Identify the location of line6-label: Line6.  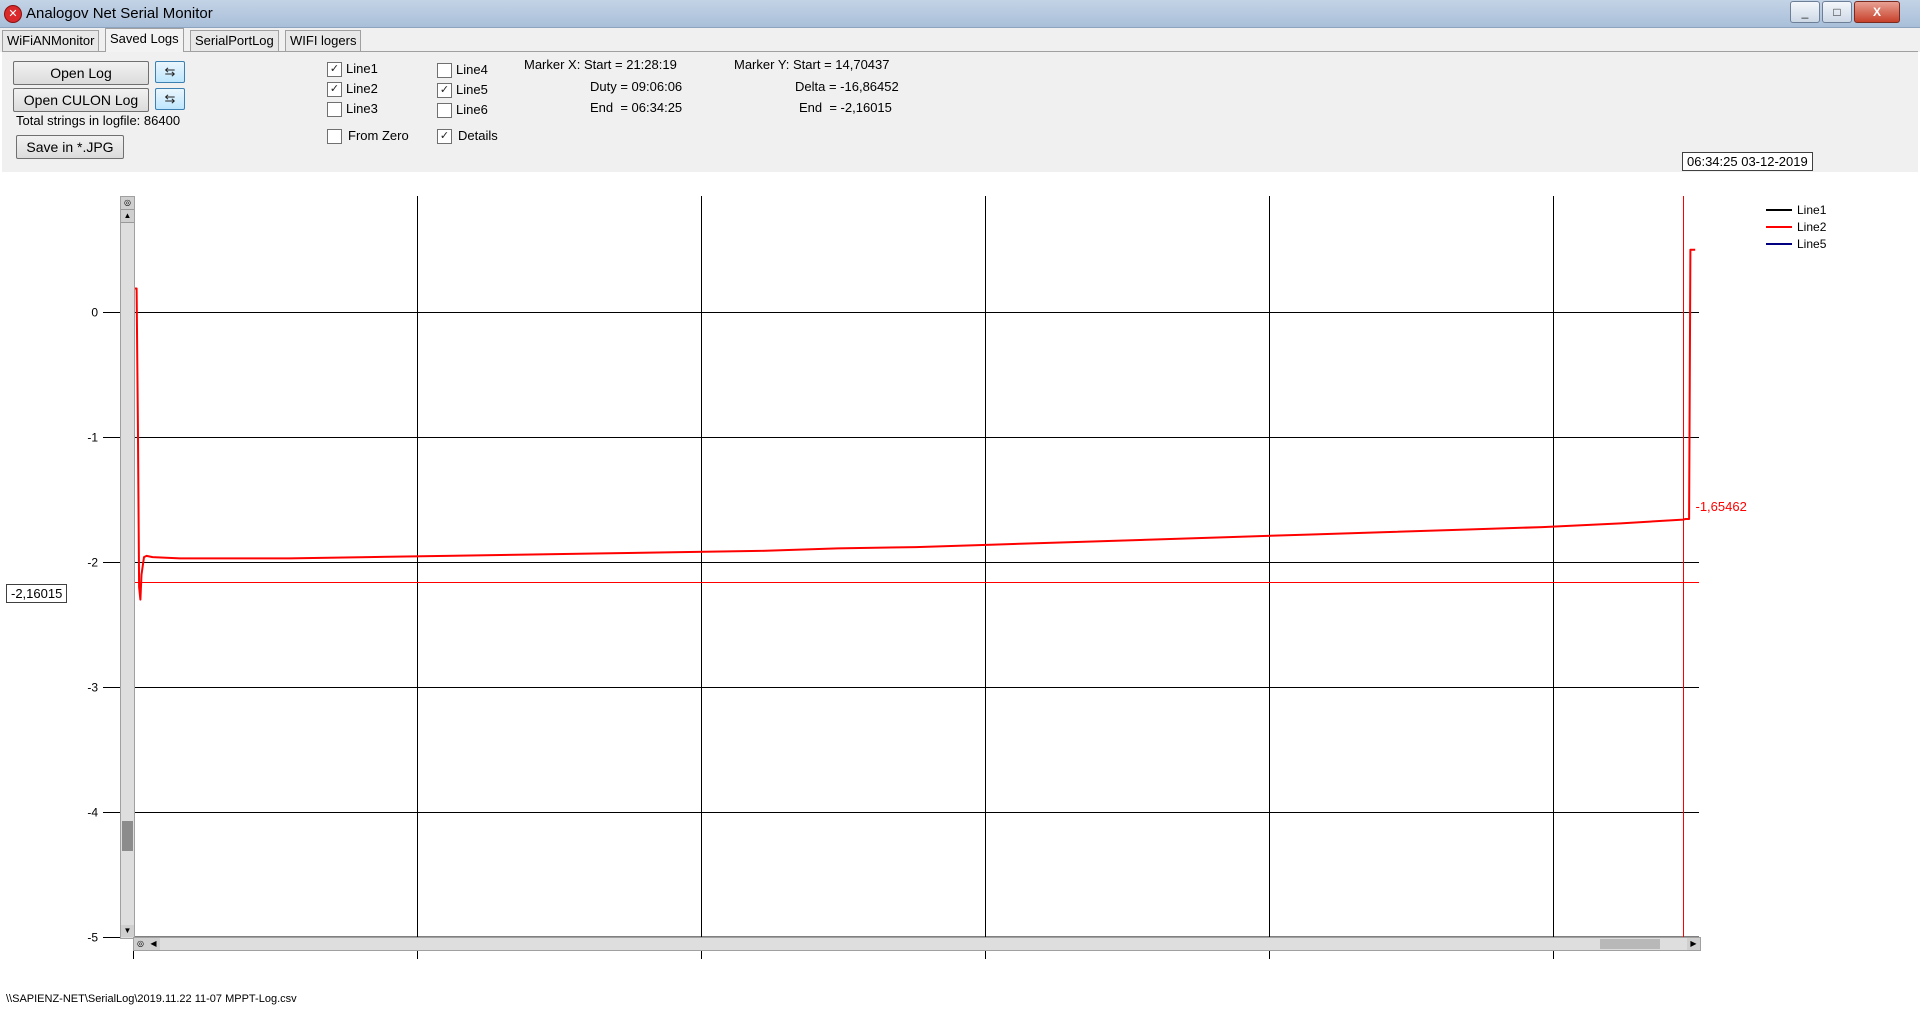
(472, 109).